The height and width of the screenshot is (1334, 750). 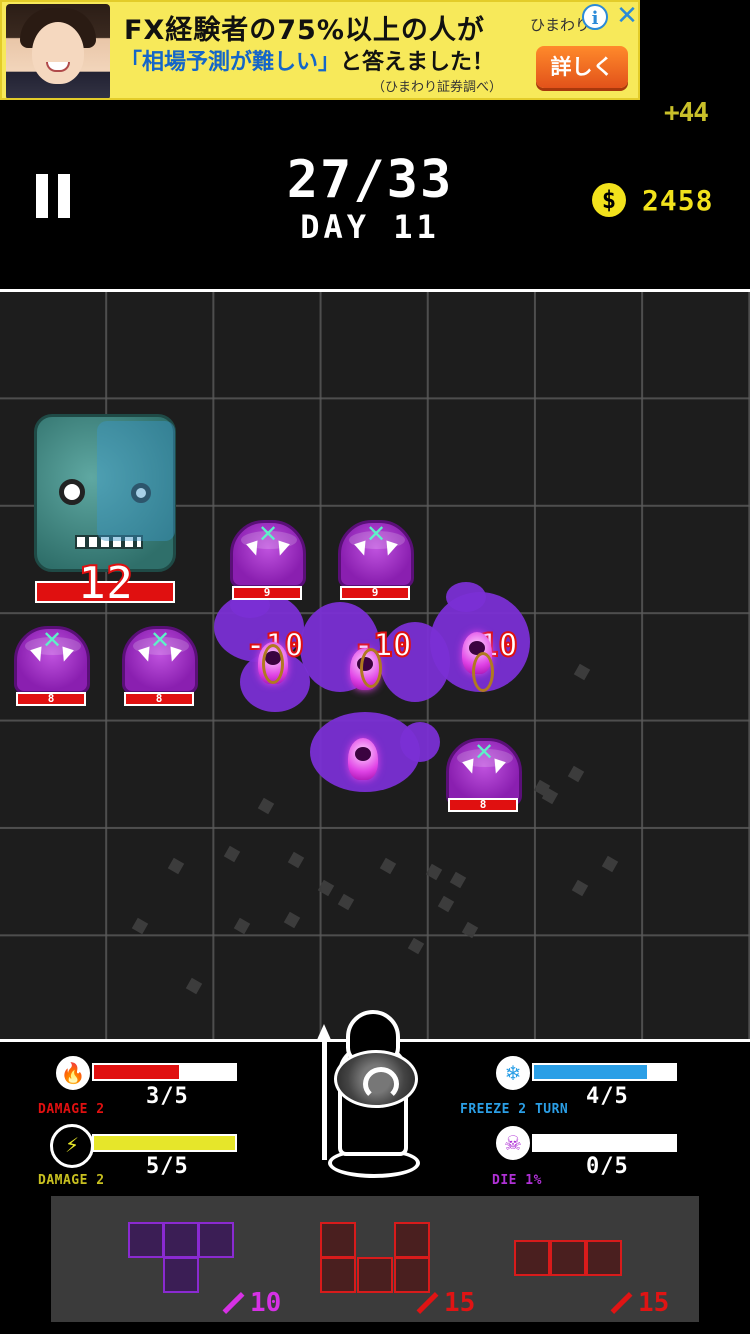 What do you see at coordinates (560, 25) in the screenshot?
I see `ad-brand: ひまわり` at bounding box center [560, 25].